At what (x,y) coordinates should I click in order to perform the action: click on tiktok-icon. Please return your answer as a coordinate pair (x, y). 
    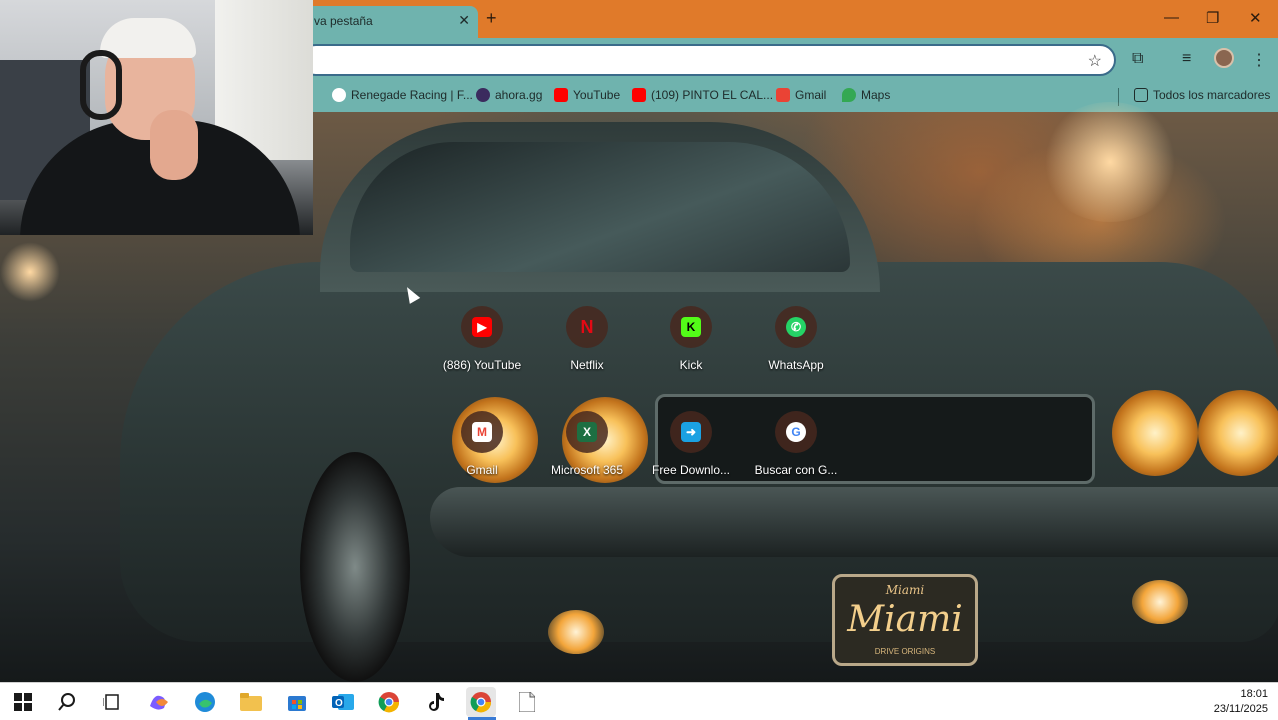
    Looking at the image, I should click on (435, 702).